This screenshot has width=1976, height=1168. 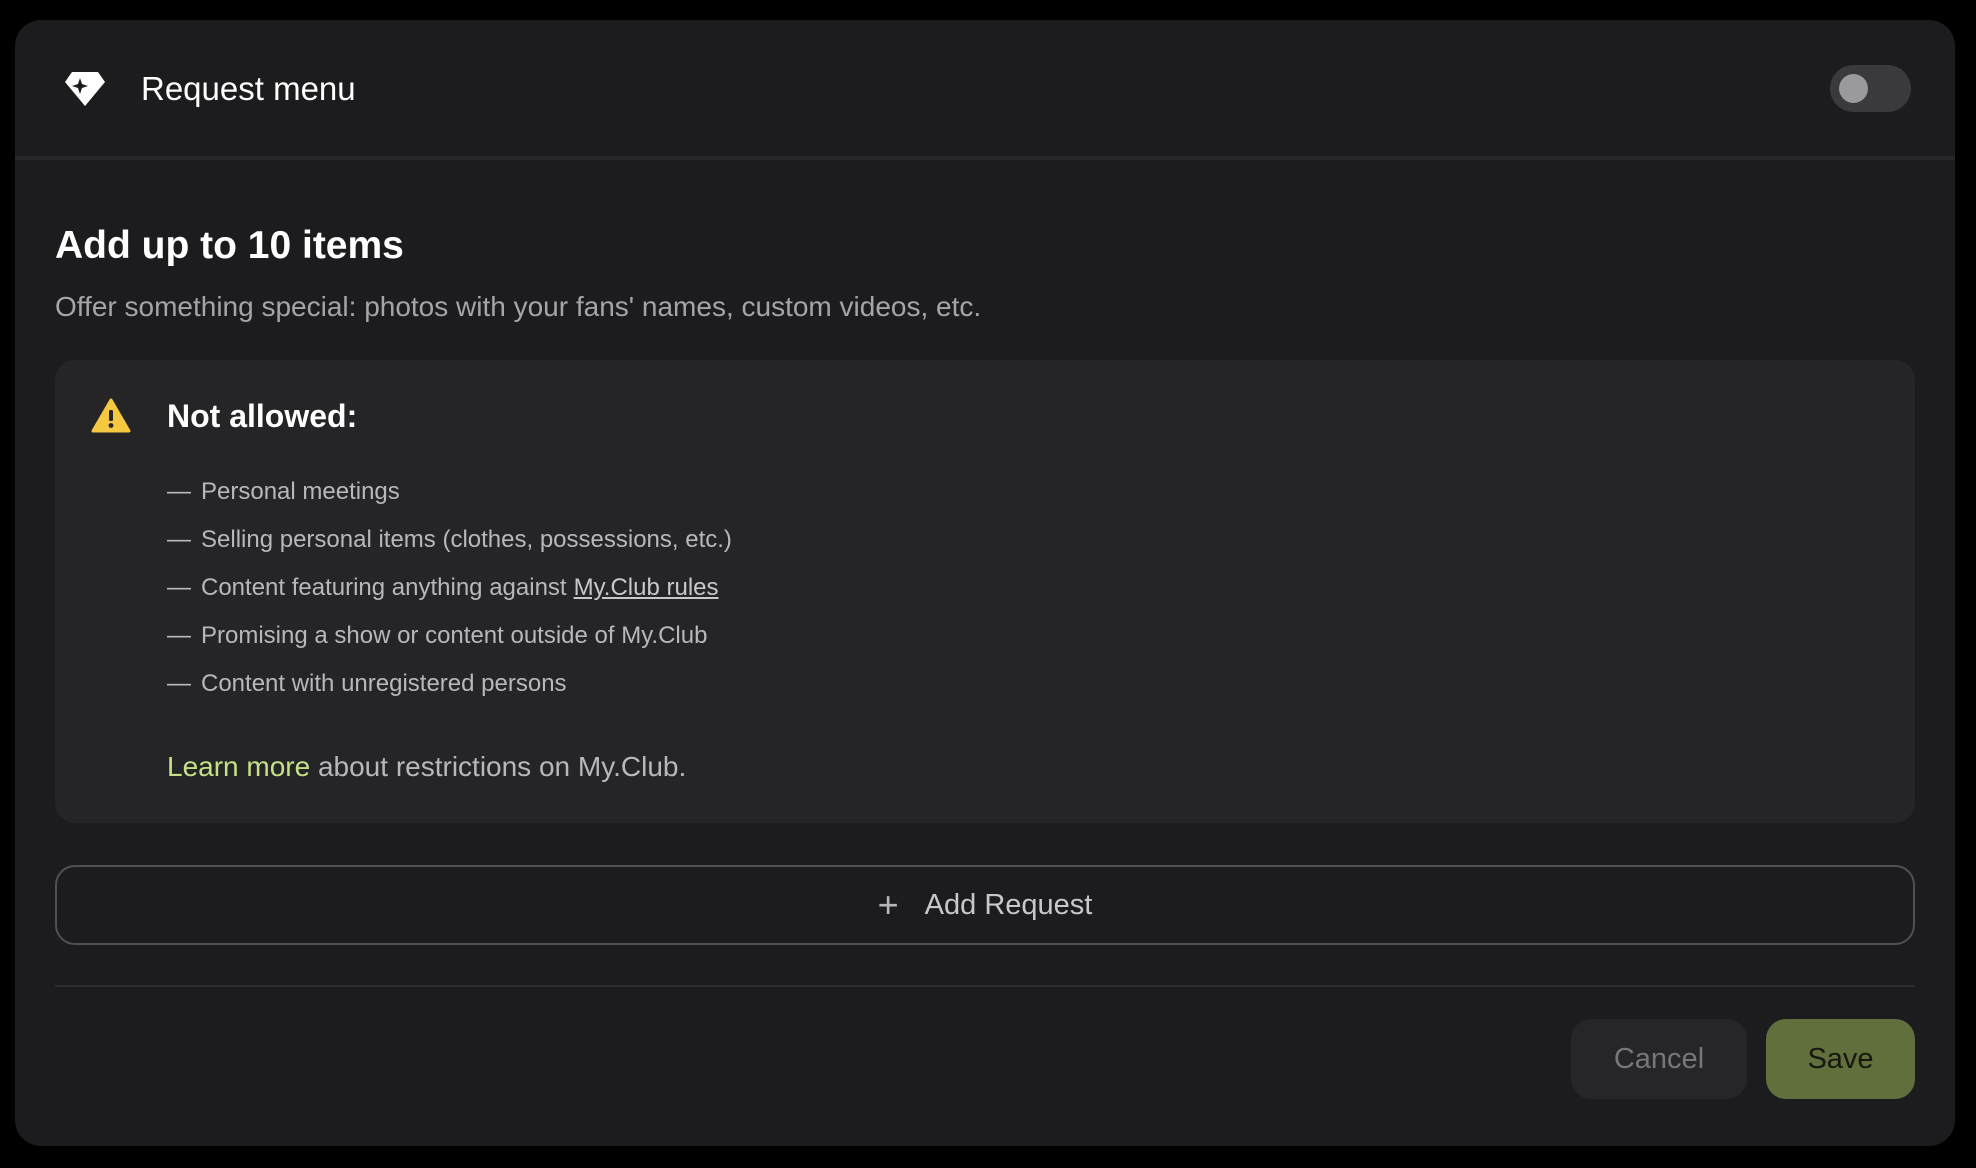 What do you see at coordinates (1853, 88) in the screenshot?
I see `toggle-knob` at bounding box center [1853, 88].